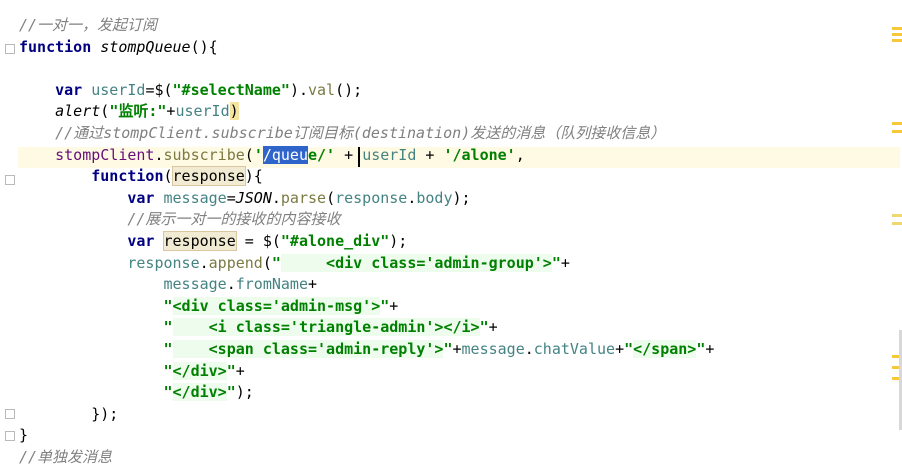 This screenshot has height=468, width=902. What do you see at coordinates (366, 436) in the screenshot?
I see `code-line: }` at bounding box center [366, 436].